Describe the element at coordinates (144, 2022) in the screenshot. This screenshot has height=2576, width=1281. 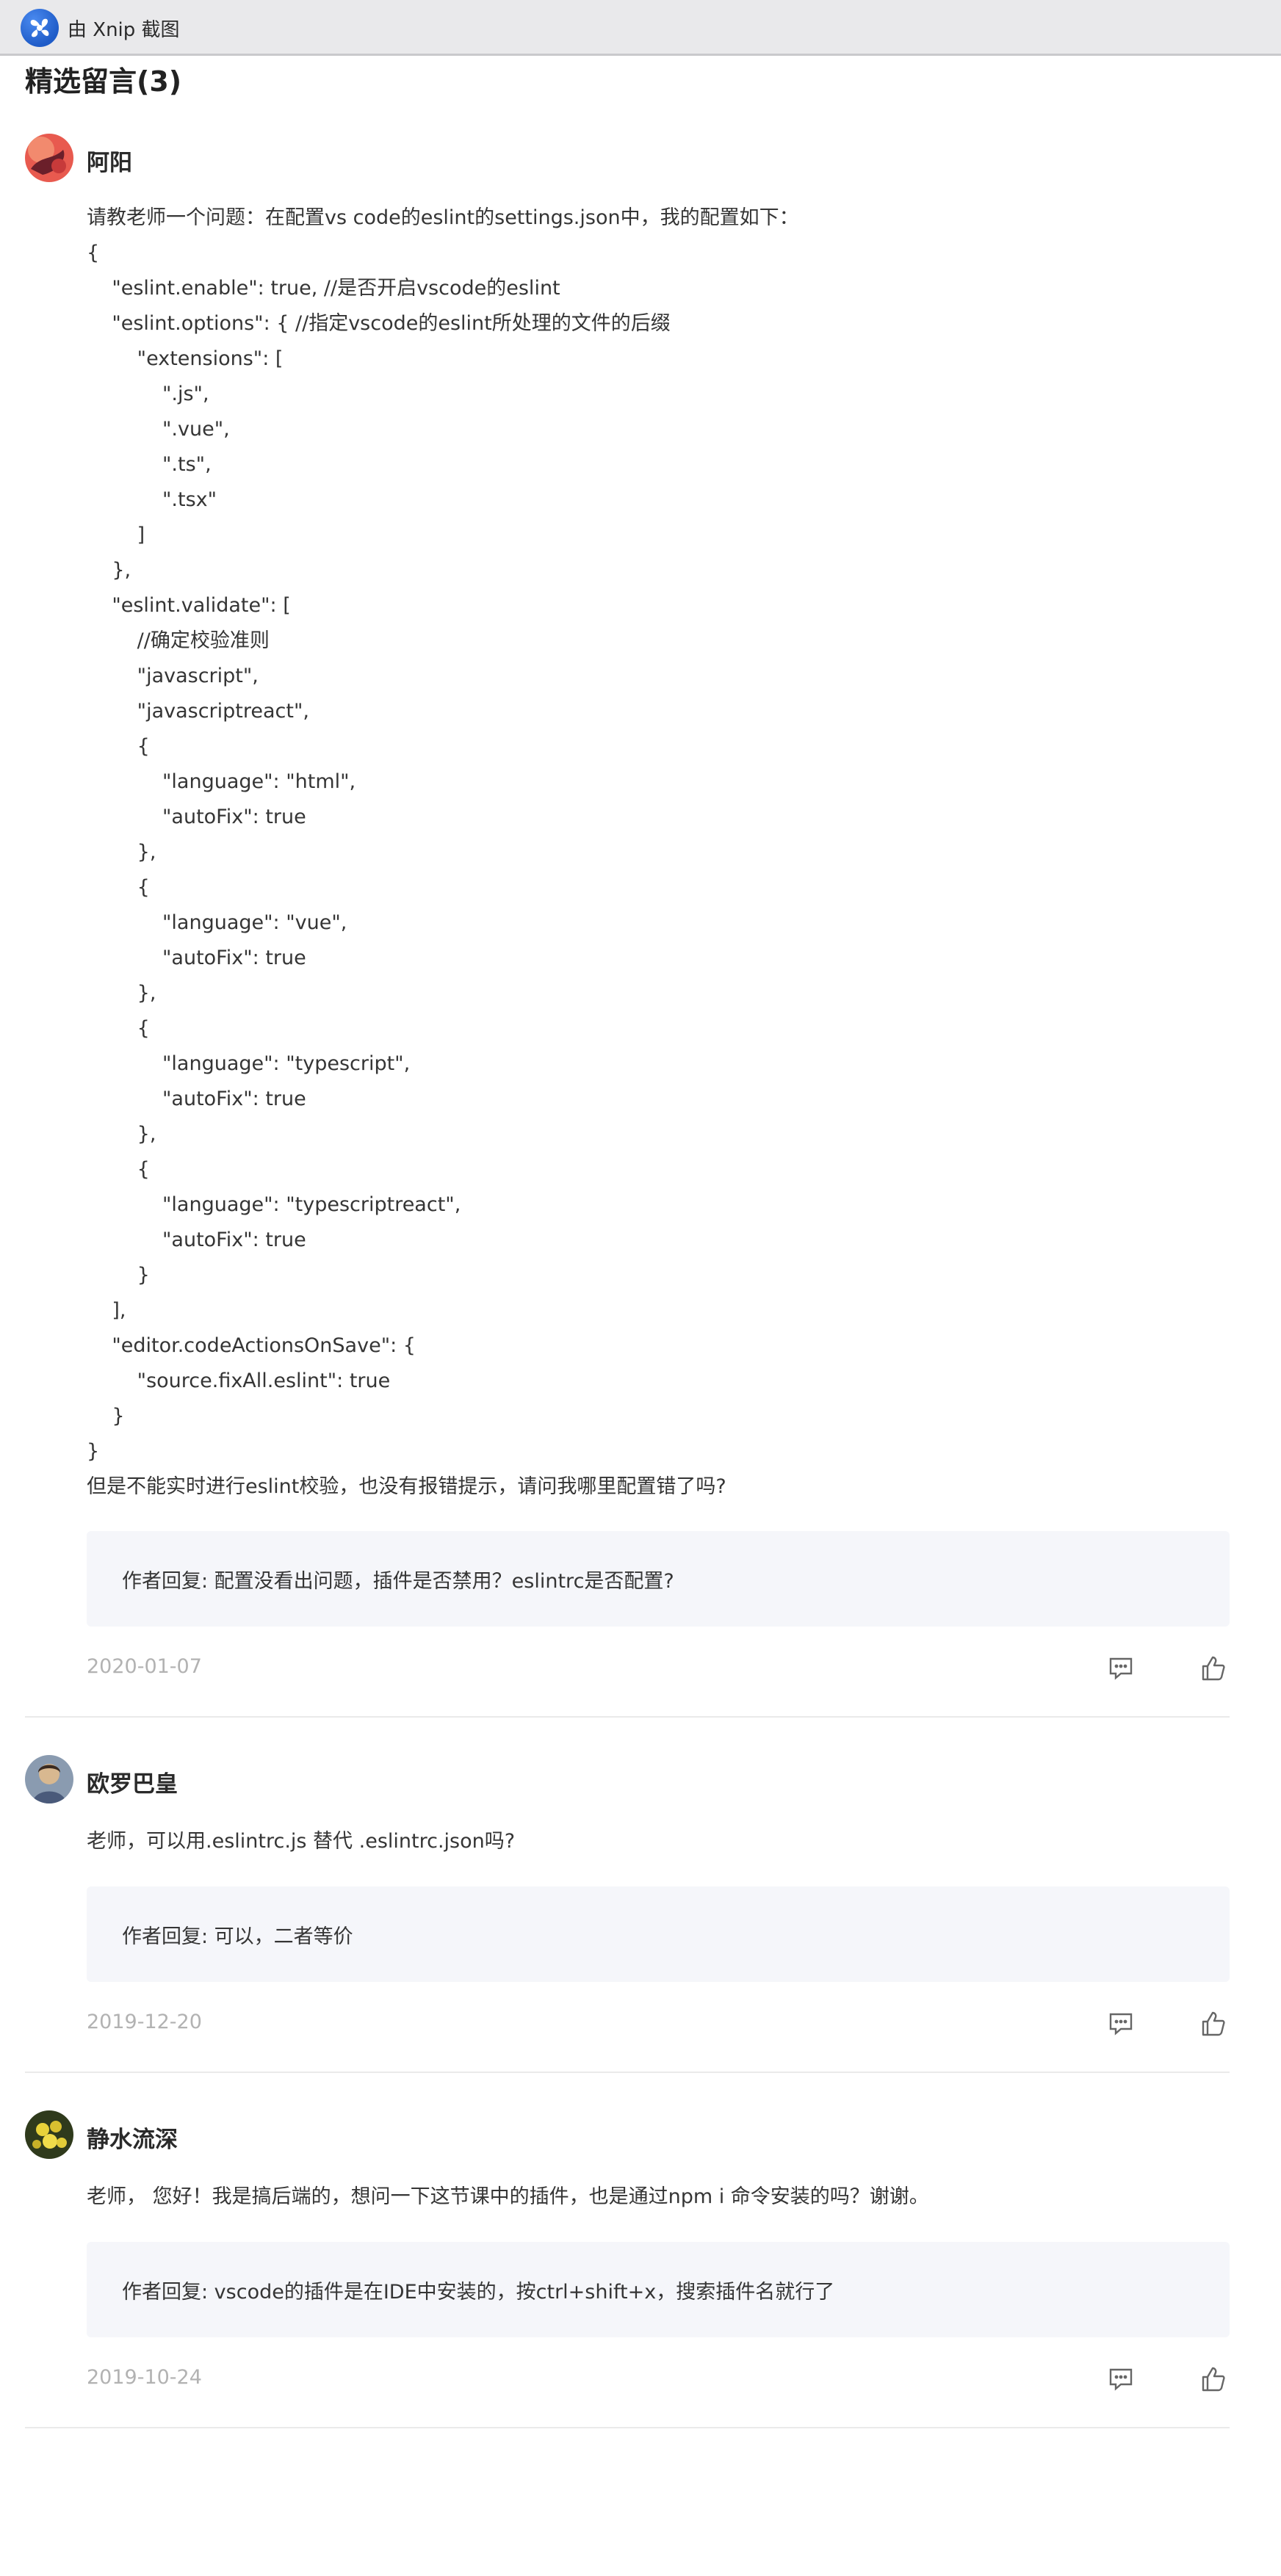
I see `comment-date: 2019-12-20` at that location.